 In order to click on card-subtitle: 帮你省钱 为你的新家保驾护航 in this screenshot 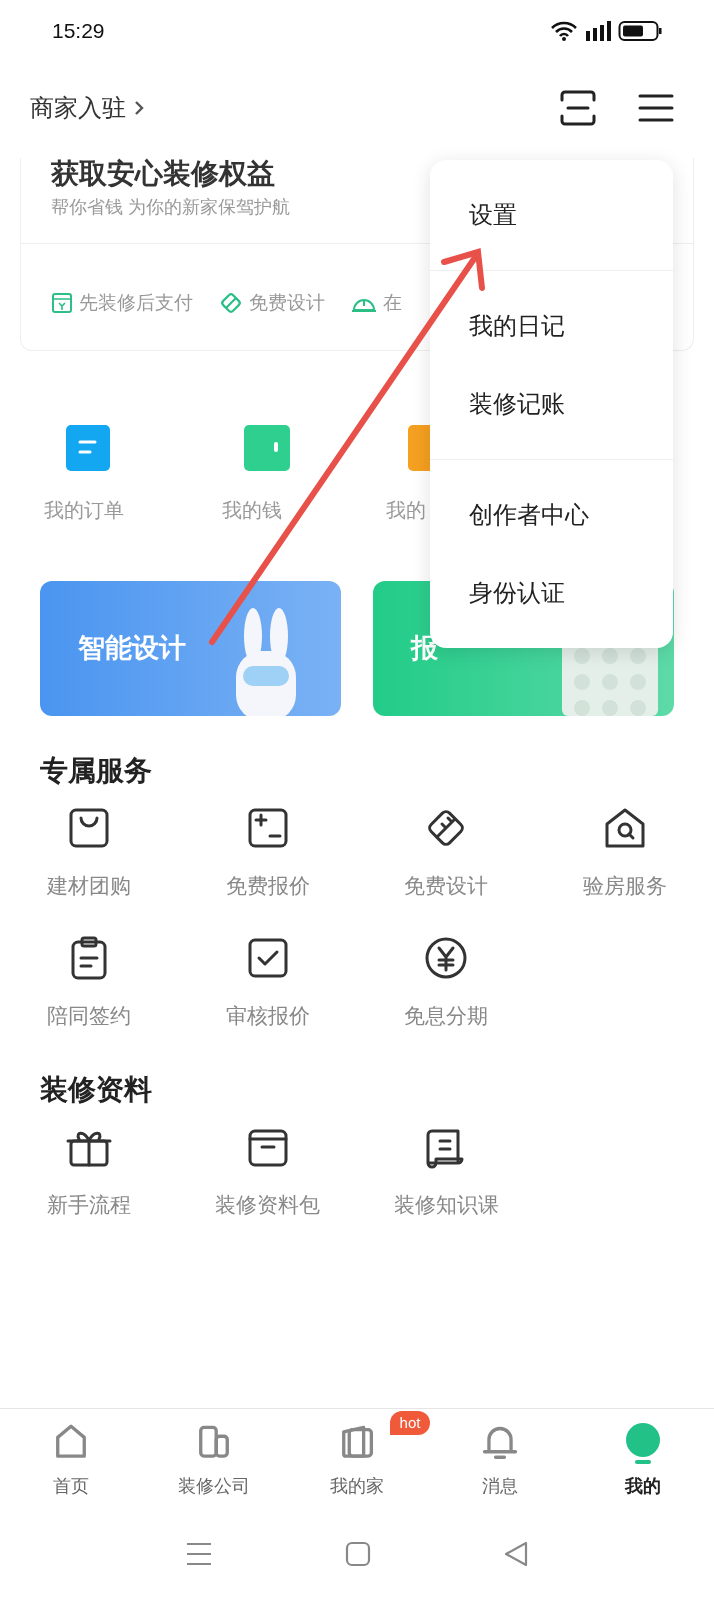, I will do `click(170, 207)`.